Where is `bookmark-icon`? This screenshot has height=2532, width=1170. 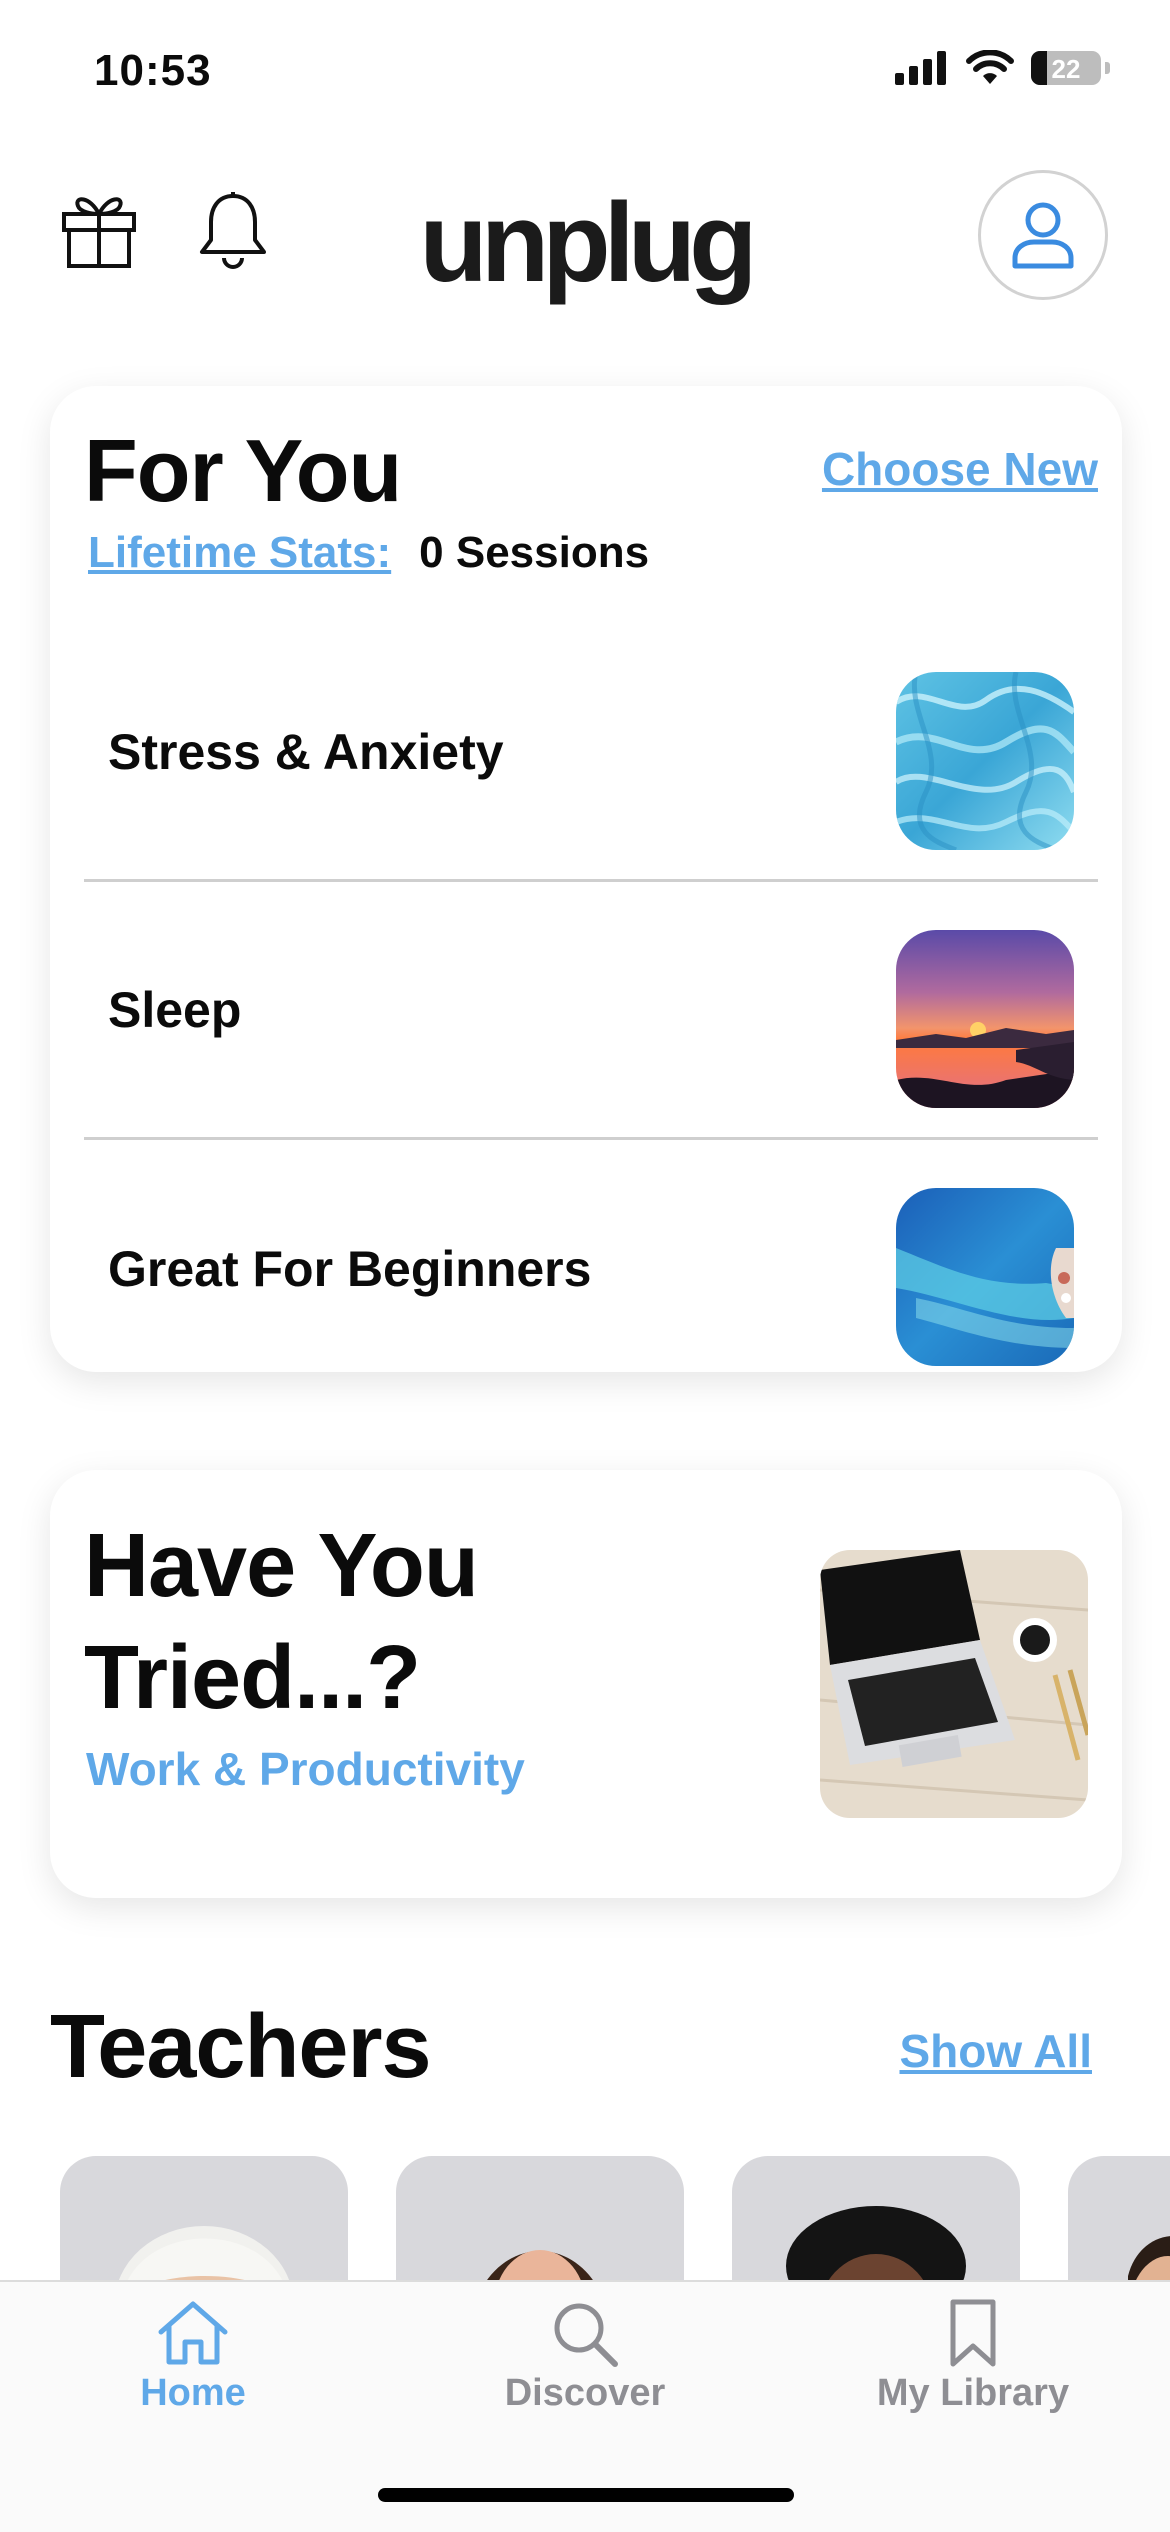
bookmark-icon is located at coordinates (973, 2333).